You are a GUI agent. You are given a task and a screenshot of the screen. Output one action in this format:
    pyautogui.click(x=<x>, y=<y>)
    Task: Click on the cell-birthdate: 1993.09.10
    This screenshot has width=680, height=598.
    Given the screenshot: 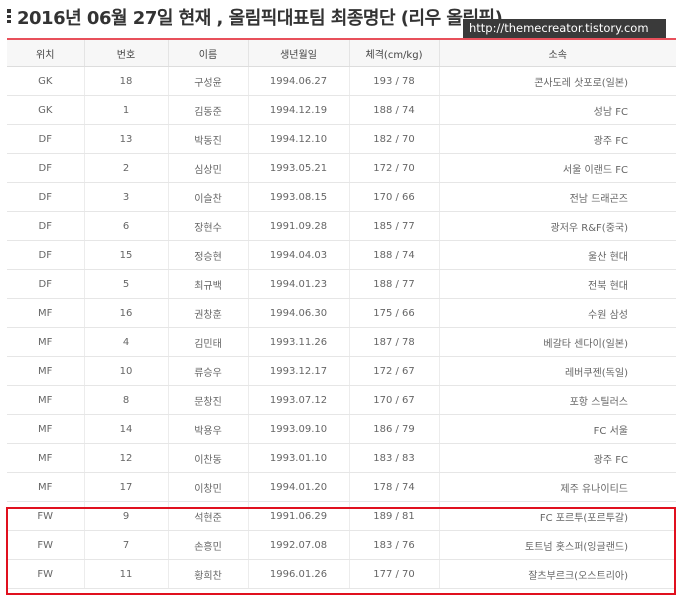 What is the action you would take?
    pyautogui.click(x=299, y=429)
    